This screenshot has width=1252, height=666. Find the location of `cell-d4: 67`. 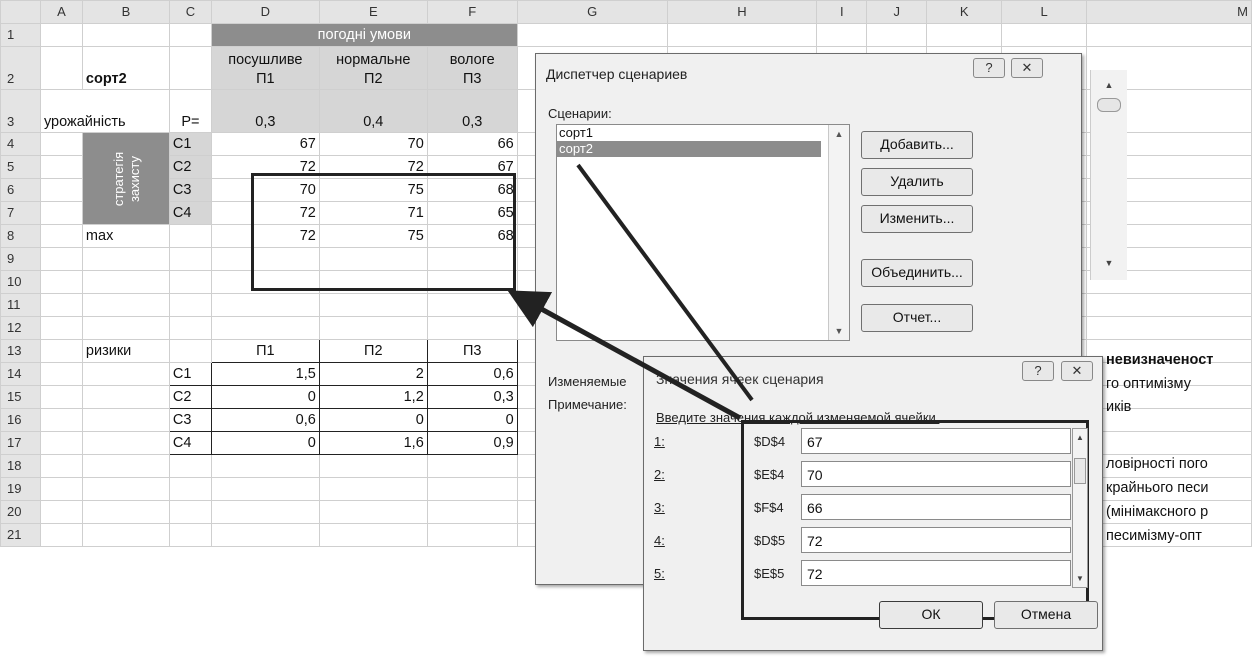

cell-d4: 67 is located at coordinates (265, 144).